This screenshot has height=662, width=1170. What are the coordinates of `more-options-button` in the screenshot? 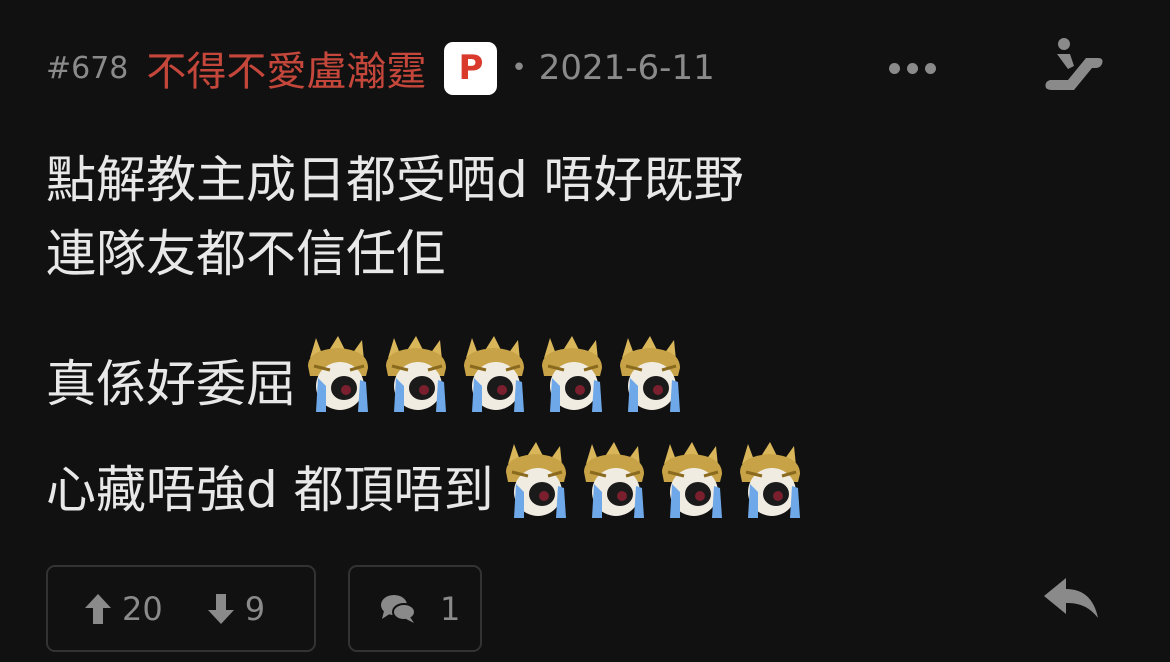 It's located at (912, 68).